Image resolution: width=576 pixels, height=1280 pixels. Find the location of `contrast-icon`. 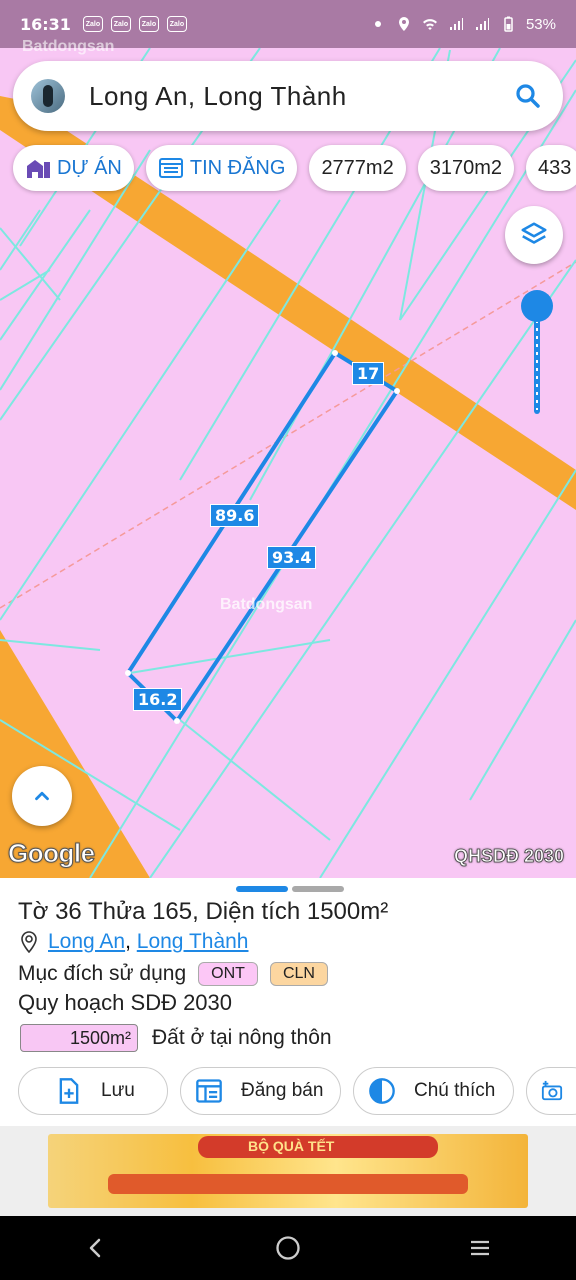

contrast-icon is located at coordinates (382, 1091).